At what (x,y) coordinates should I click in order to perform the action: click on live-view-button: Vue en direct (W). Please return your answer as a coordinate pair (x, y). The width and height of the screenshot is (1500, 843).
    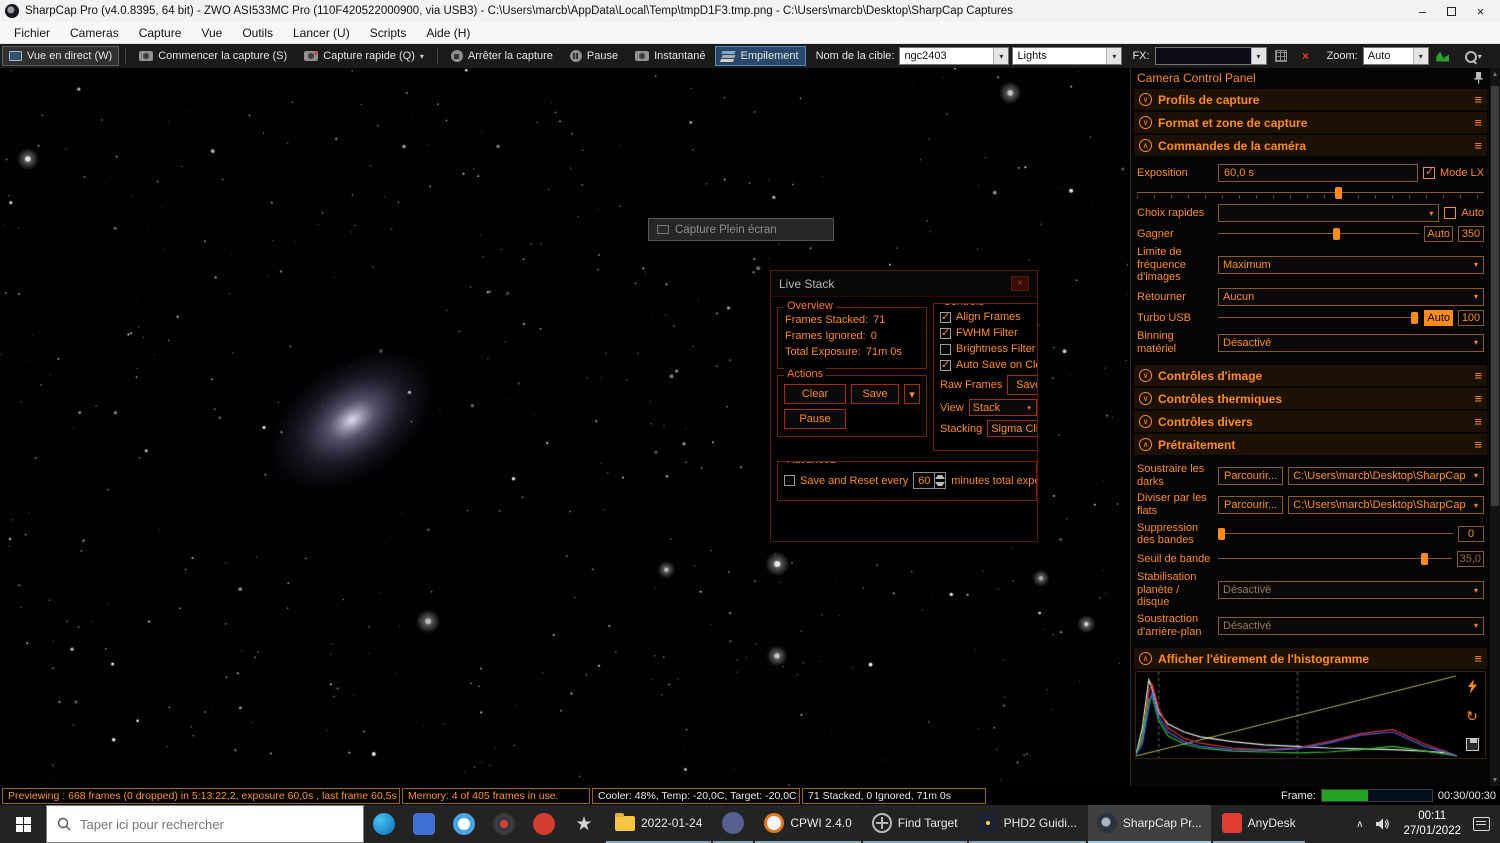
    Looking at the image, I should click on (61, 56).